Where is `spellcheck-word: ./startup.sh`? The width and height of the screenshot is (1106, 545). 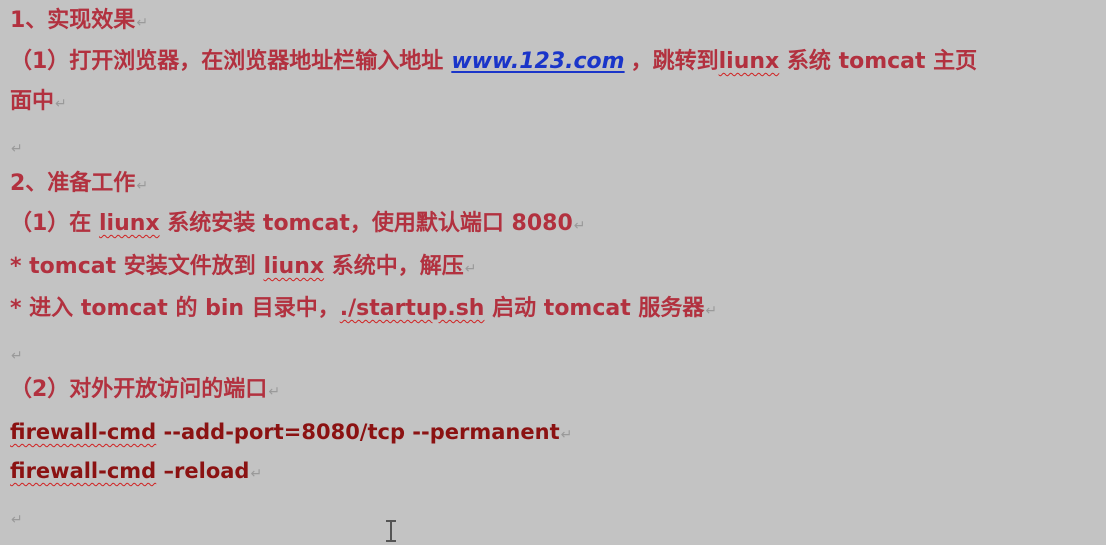 spellcheck-word: ./startup.sh is located at coordinates (412, 308).